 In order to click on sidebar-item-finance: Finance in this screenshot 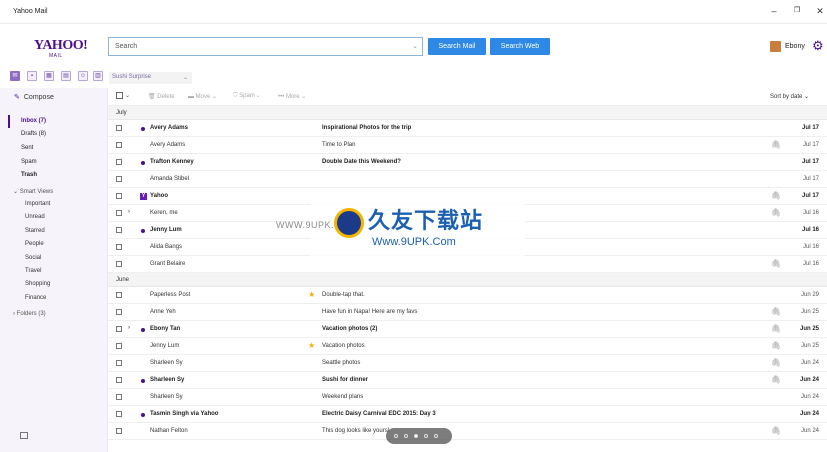, I will do `click(35, 298)`.